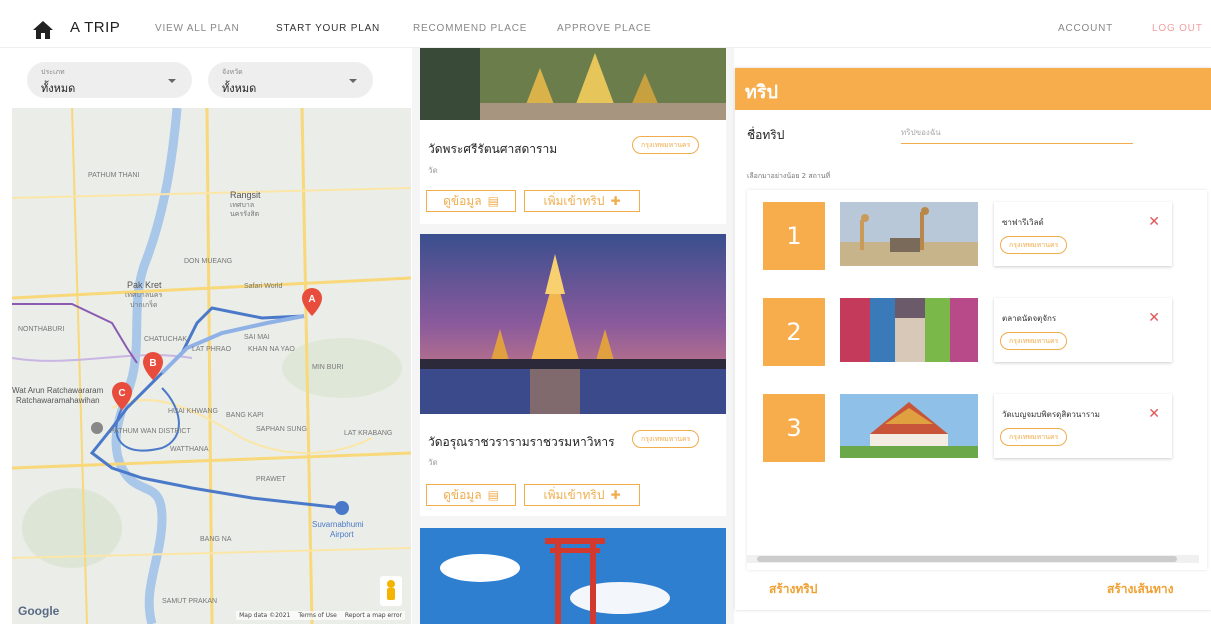  I want to click on report-map-error-link: Report a map error, so click(373, 615).